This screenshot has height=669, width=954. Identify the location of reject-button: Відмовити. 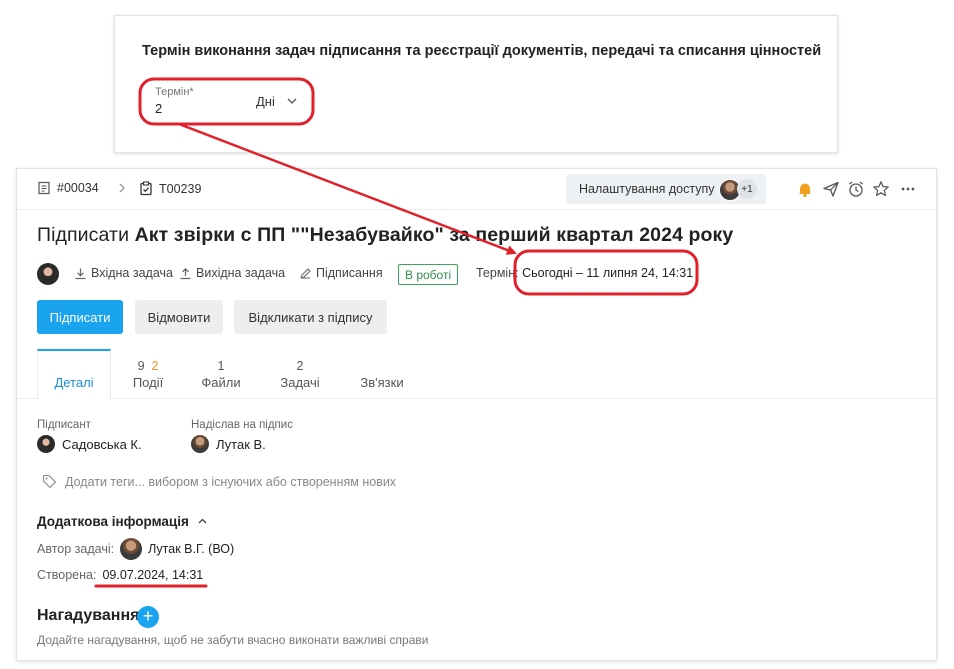
(179, 317).